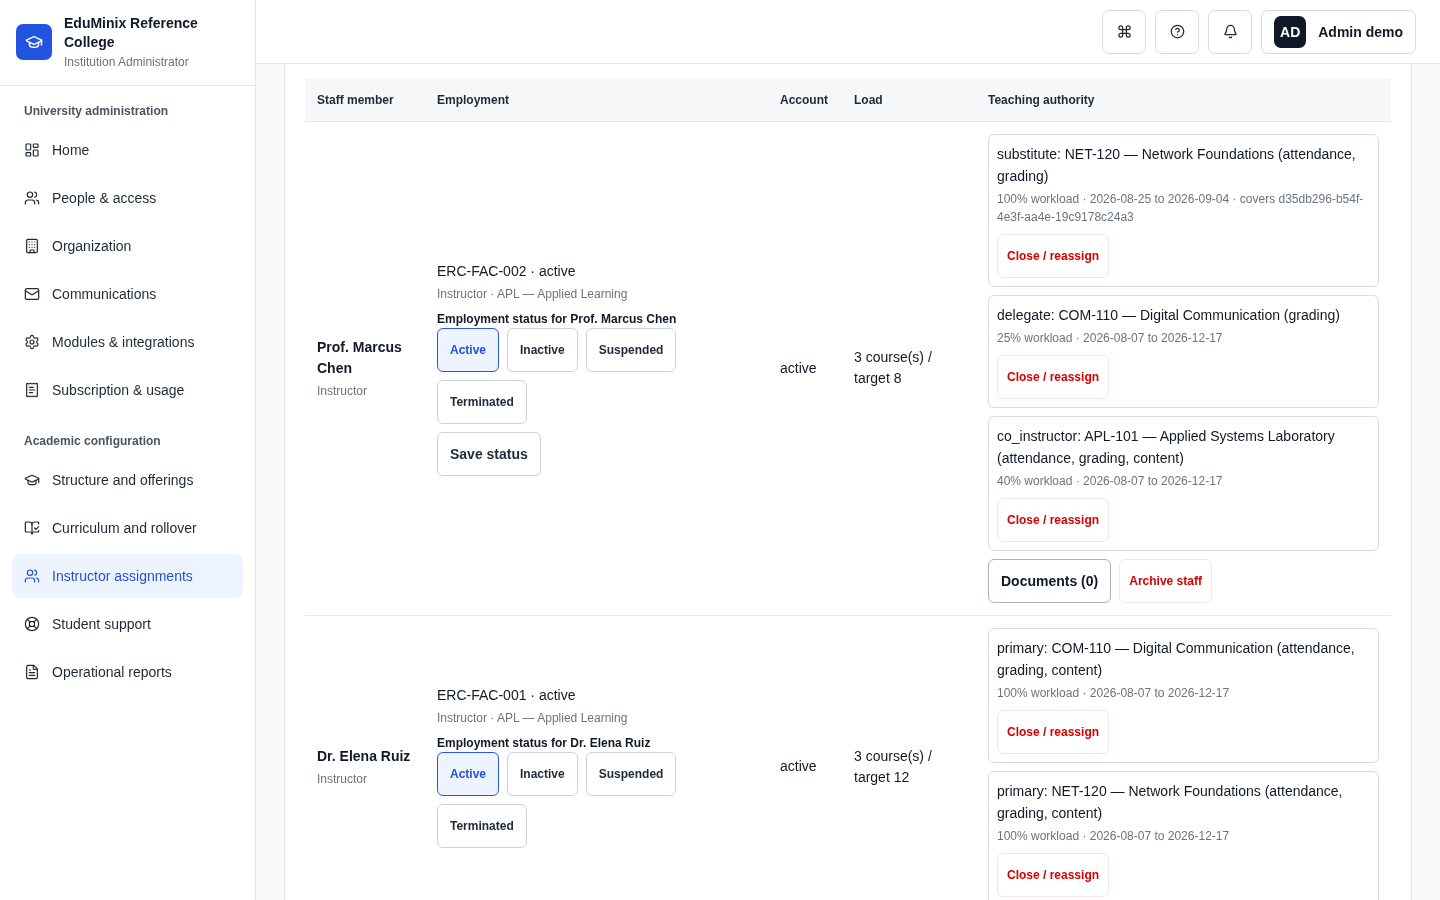  Describe the element at coordinates (127, 246) in the screenshot. I see `nav-item: Organization` at that location.